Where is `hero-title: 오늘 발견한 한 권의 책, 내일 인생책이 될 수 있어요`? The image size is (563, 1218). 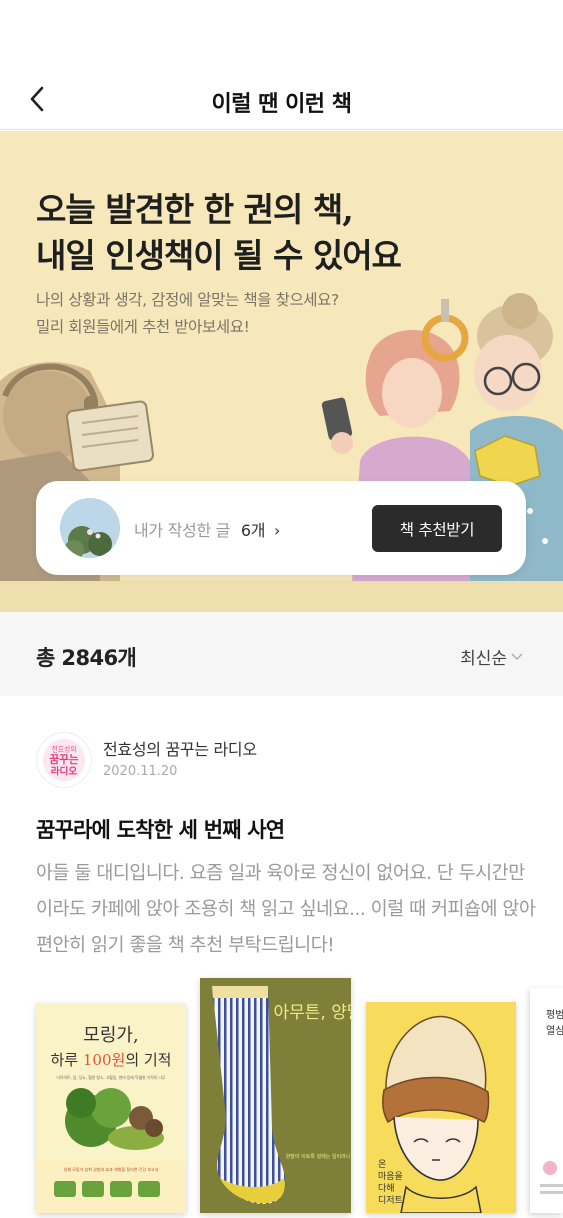 hero-title: 오늘 발견한 한 권의 책, 내일 인생책이 될 수 있어요 is located at coordinates (219, 232).